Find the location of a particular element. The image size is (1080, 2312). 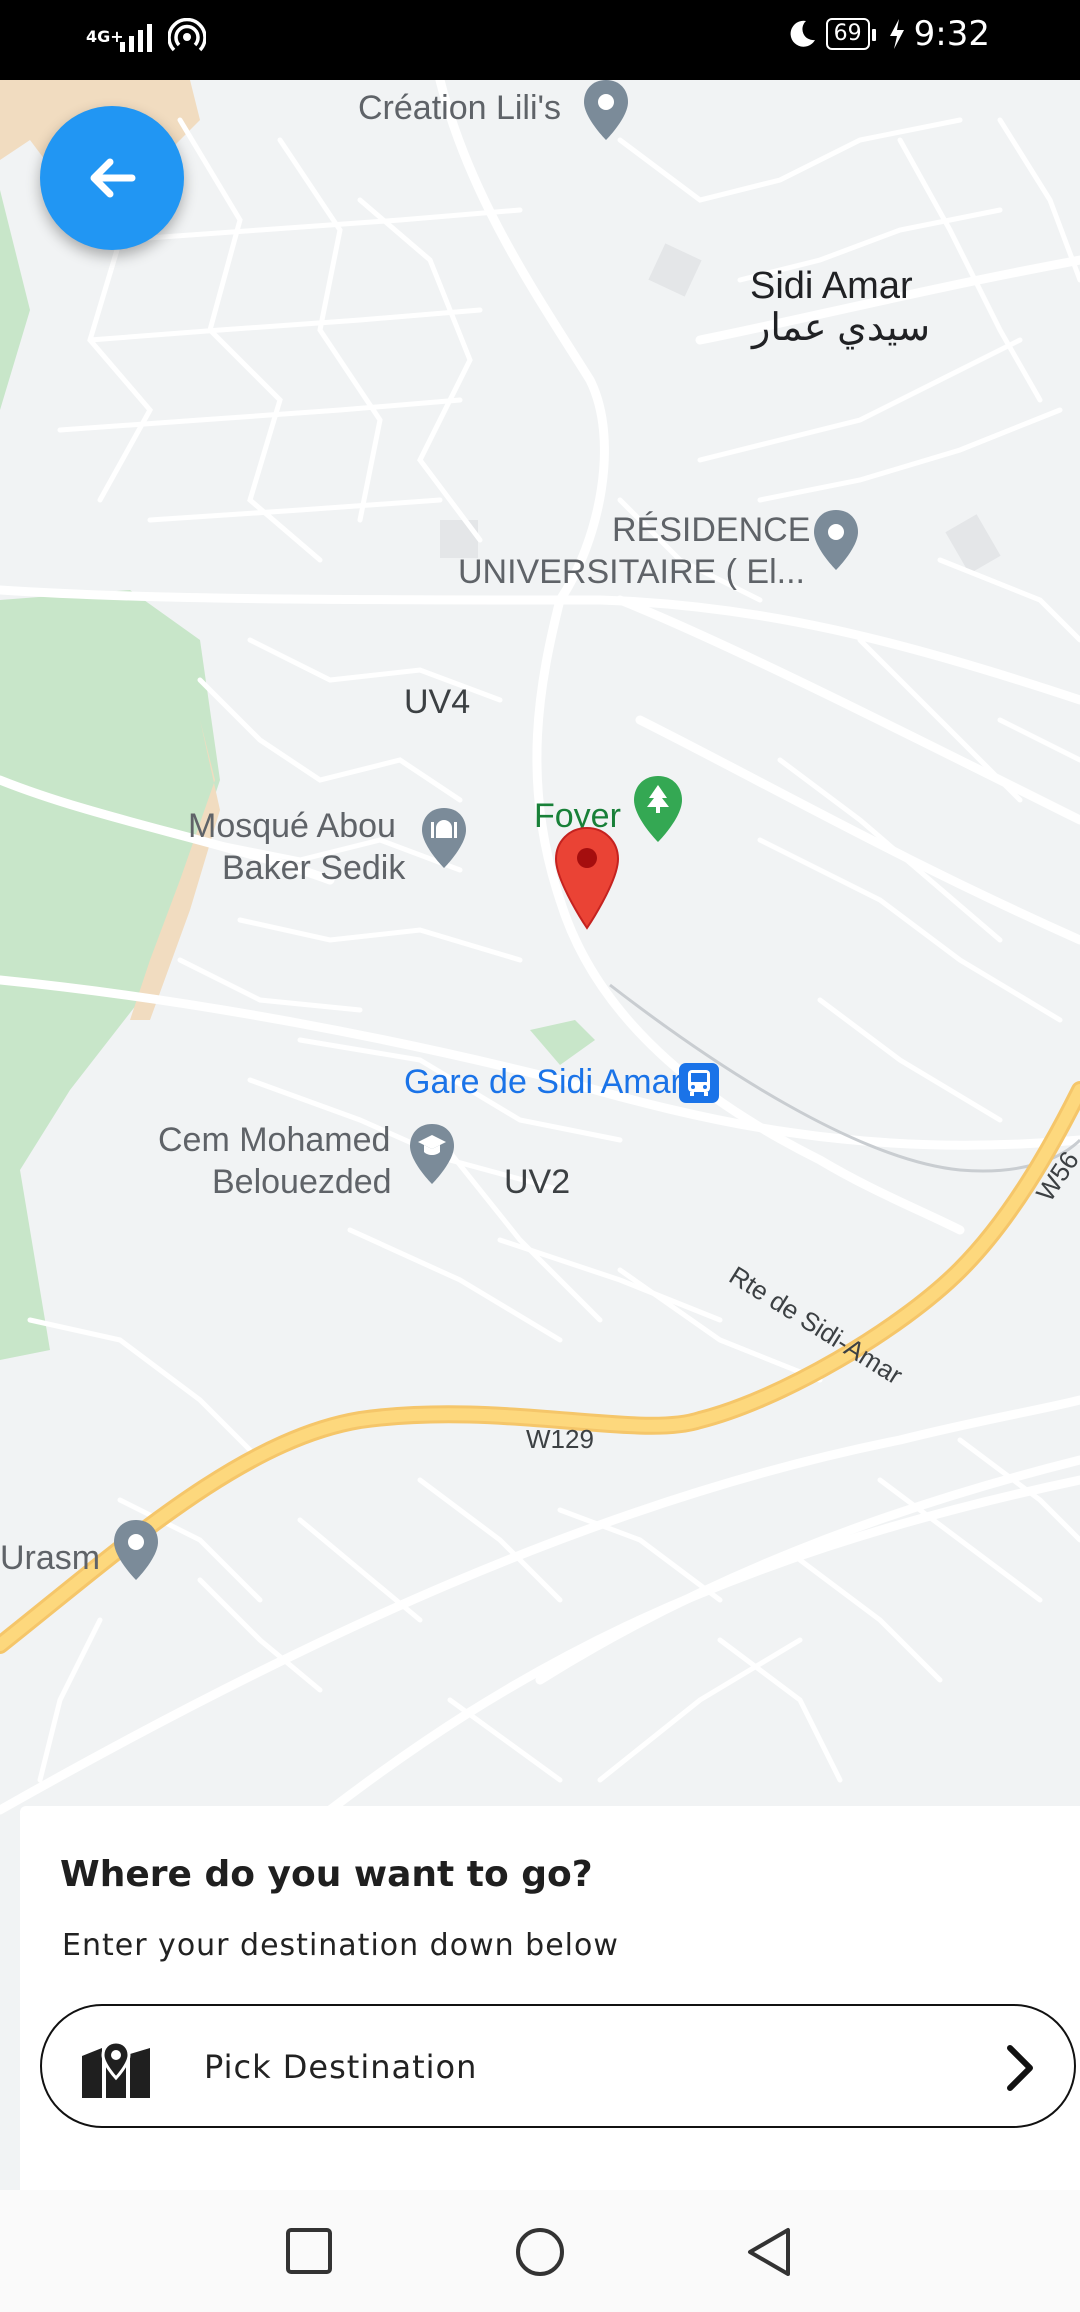

back-triangle-icon is located at coordinates (769, 2252).